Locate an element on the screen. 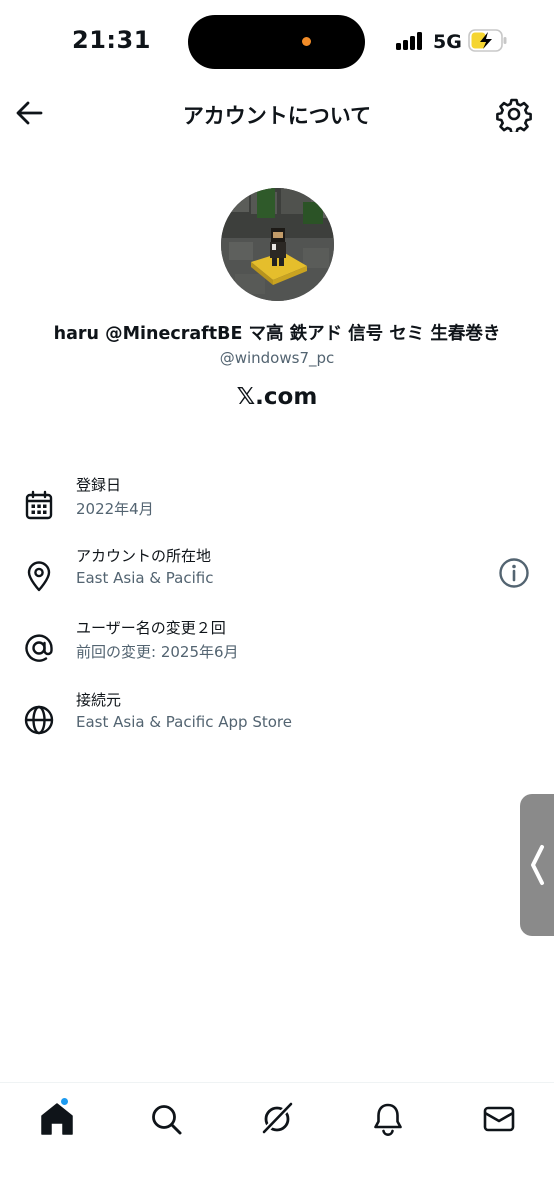  info-label: 接続元 is located at coordinates (99, 700).